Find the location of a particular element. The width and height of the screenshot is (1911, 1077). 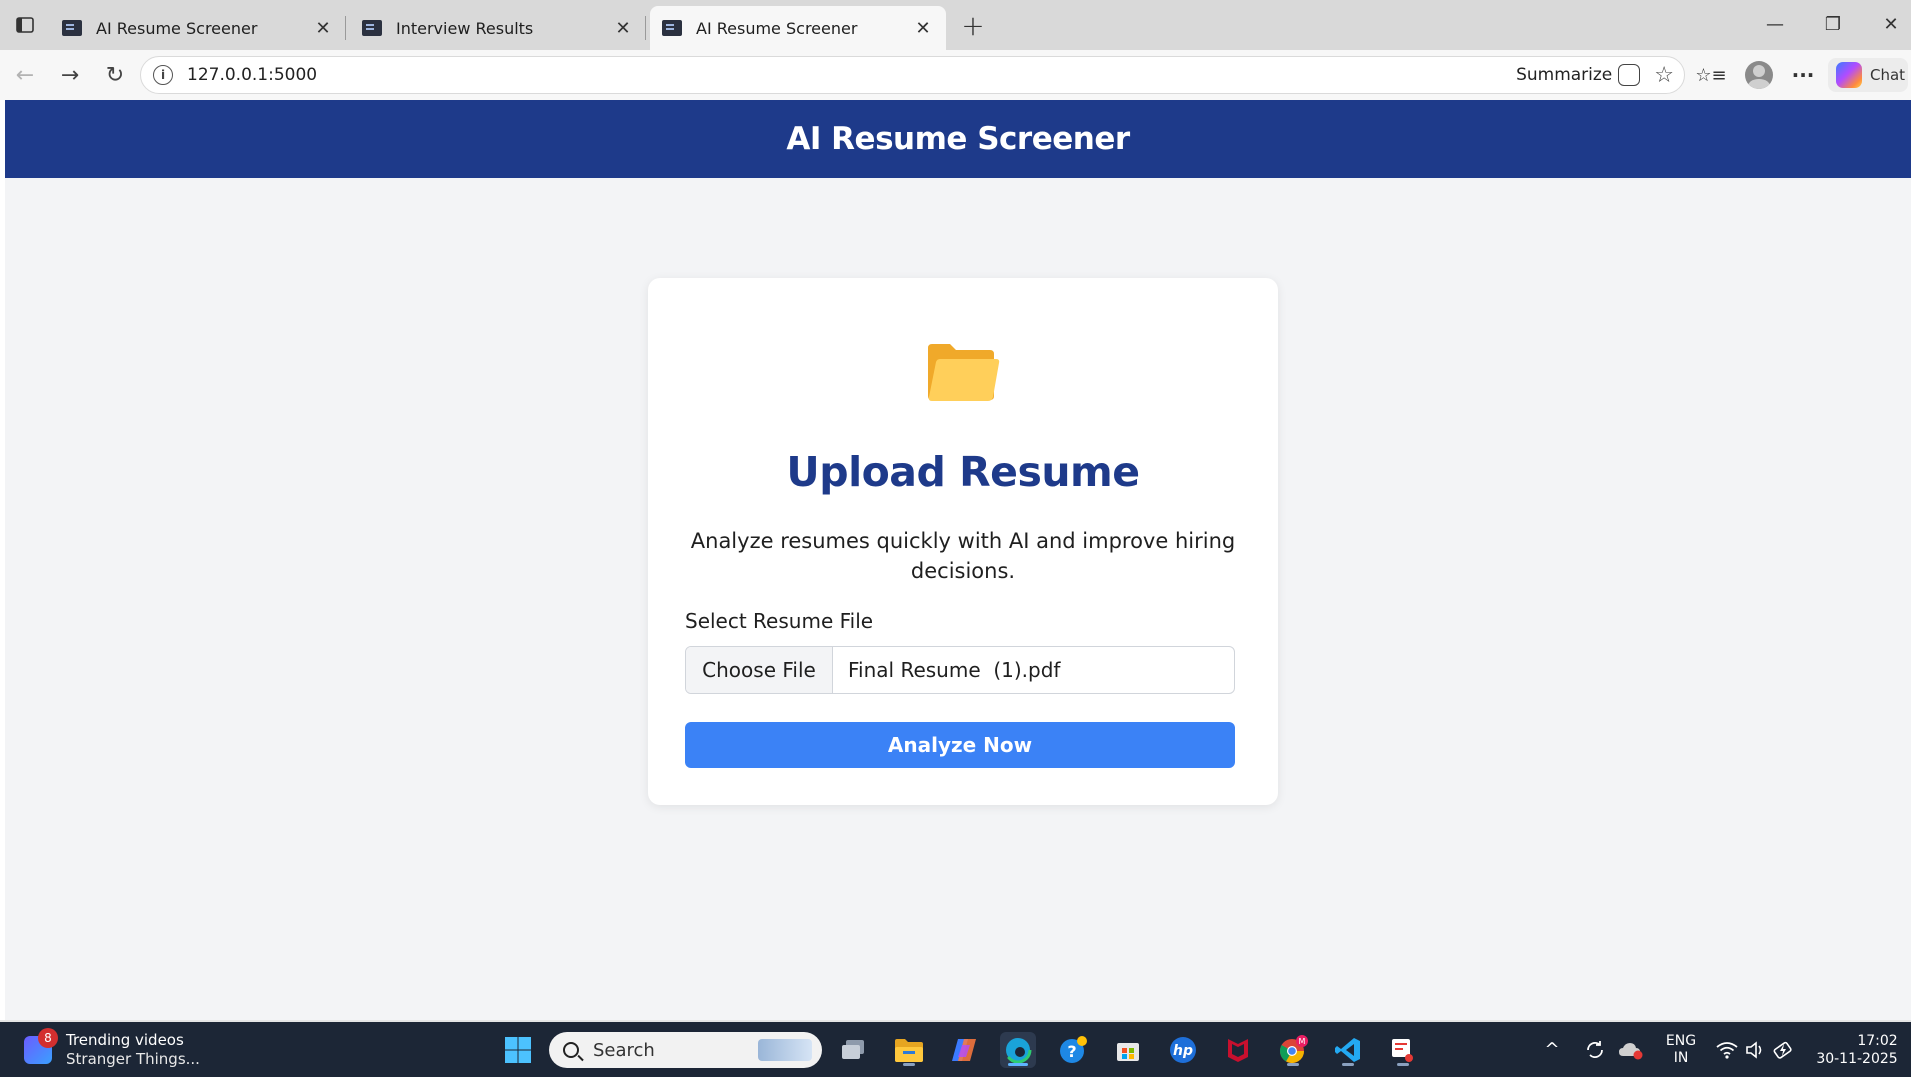

address-bar: i 127.0.0.1:5000 Summarize ☆ is located at coordinates (912, 75).